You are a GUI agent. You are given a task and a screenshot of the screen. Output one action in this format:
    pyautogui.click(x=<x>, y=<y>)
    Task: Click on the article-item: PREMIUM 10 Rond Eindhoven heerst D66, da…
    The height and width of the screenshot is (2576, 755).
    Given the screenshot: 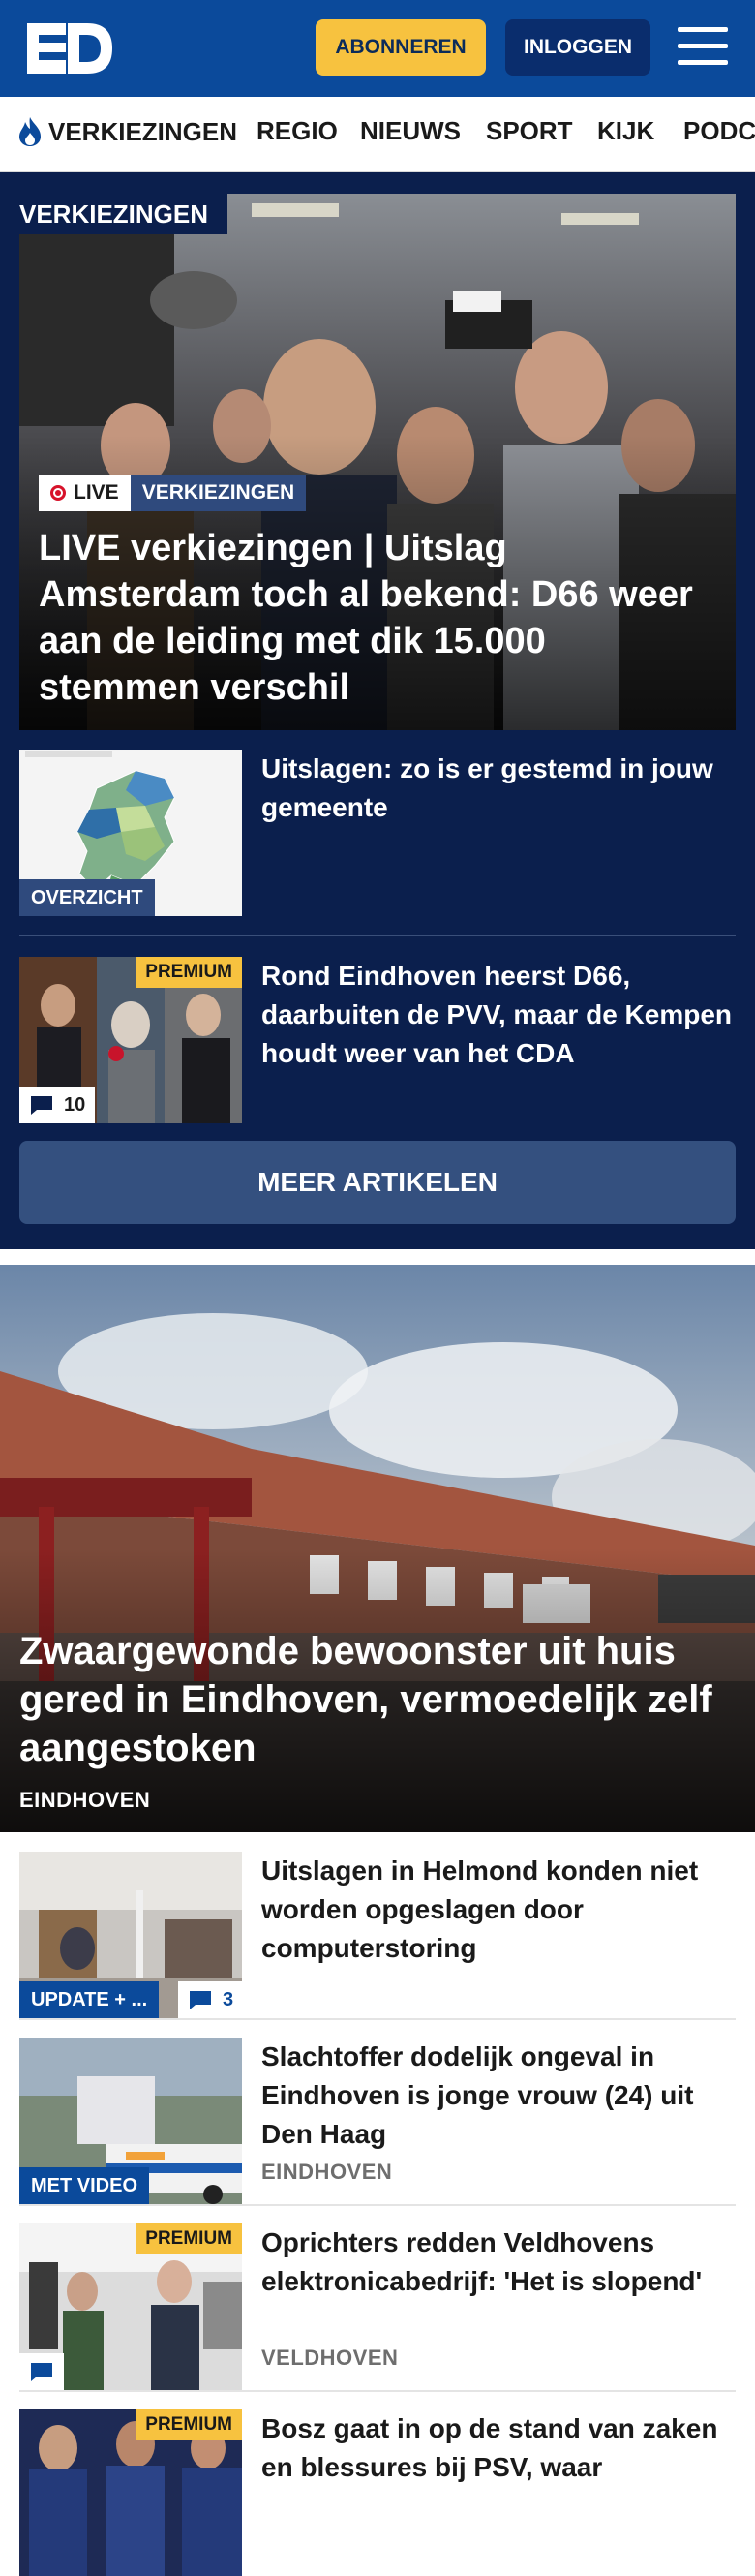 What is the action you would take?
    pyautogui.click(x=377, y=1040)
    